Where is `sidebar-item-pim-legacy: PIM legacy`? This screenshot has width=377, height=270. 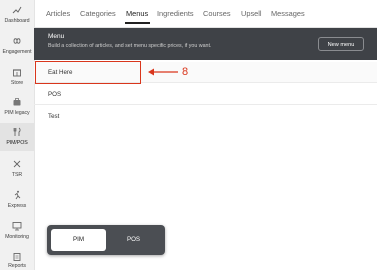
sidebar-item-pim-legacy: PIM legacy is located at coordinates (17, 110).